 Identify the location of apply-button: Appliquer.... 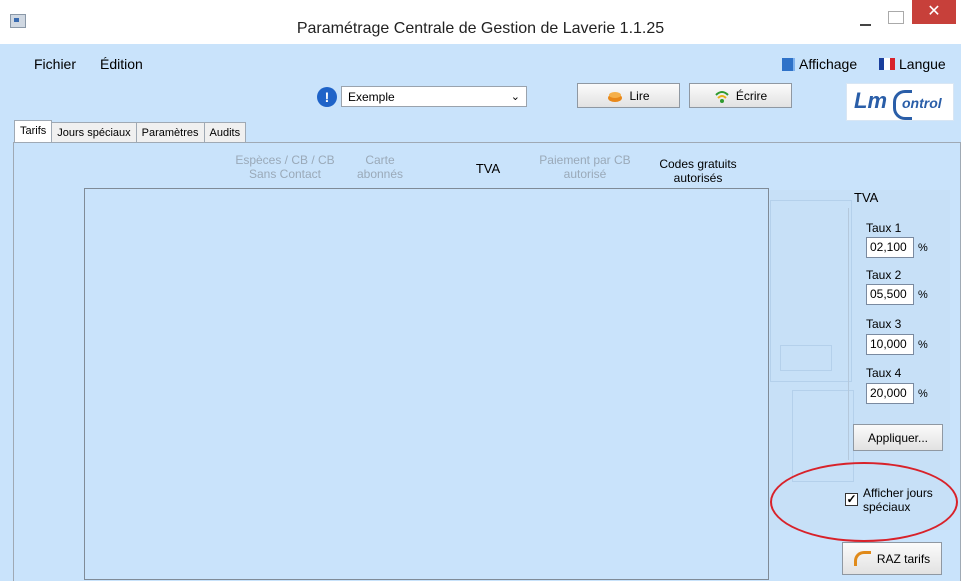
(898, 437).